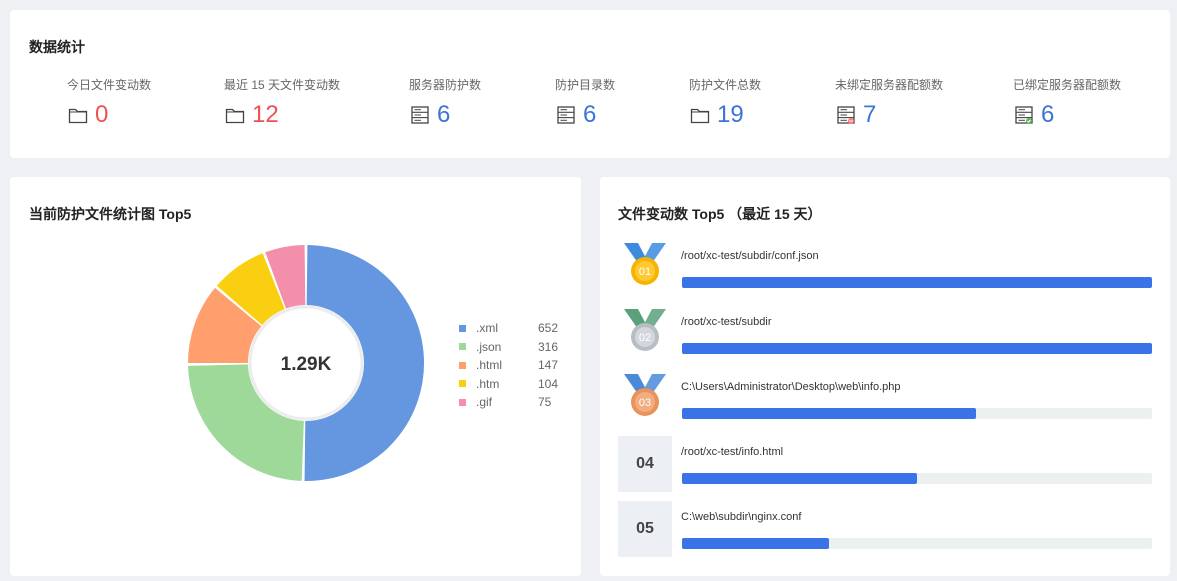  Describe the element at coordinates (1067, 85) in the screenshot. I see `stat-label: 已绑定服务器配额数` at that location.